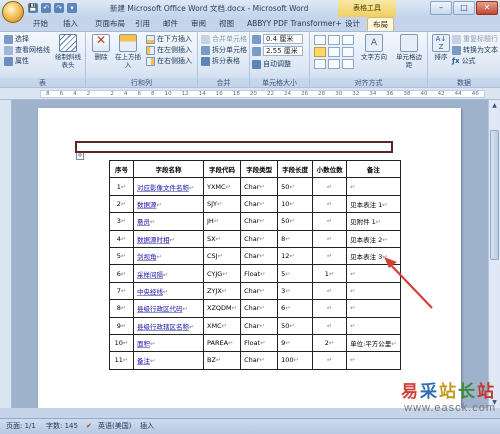 This screenshot has width=500, height=434. What do you see at coordinates (70, 24) in the screenshot?
I see `tab-insert: 插入` at bounding box center [70, 24].